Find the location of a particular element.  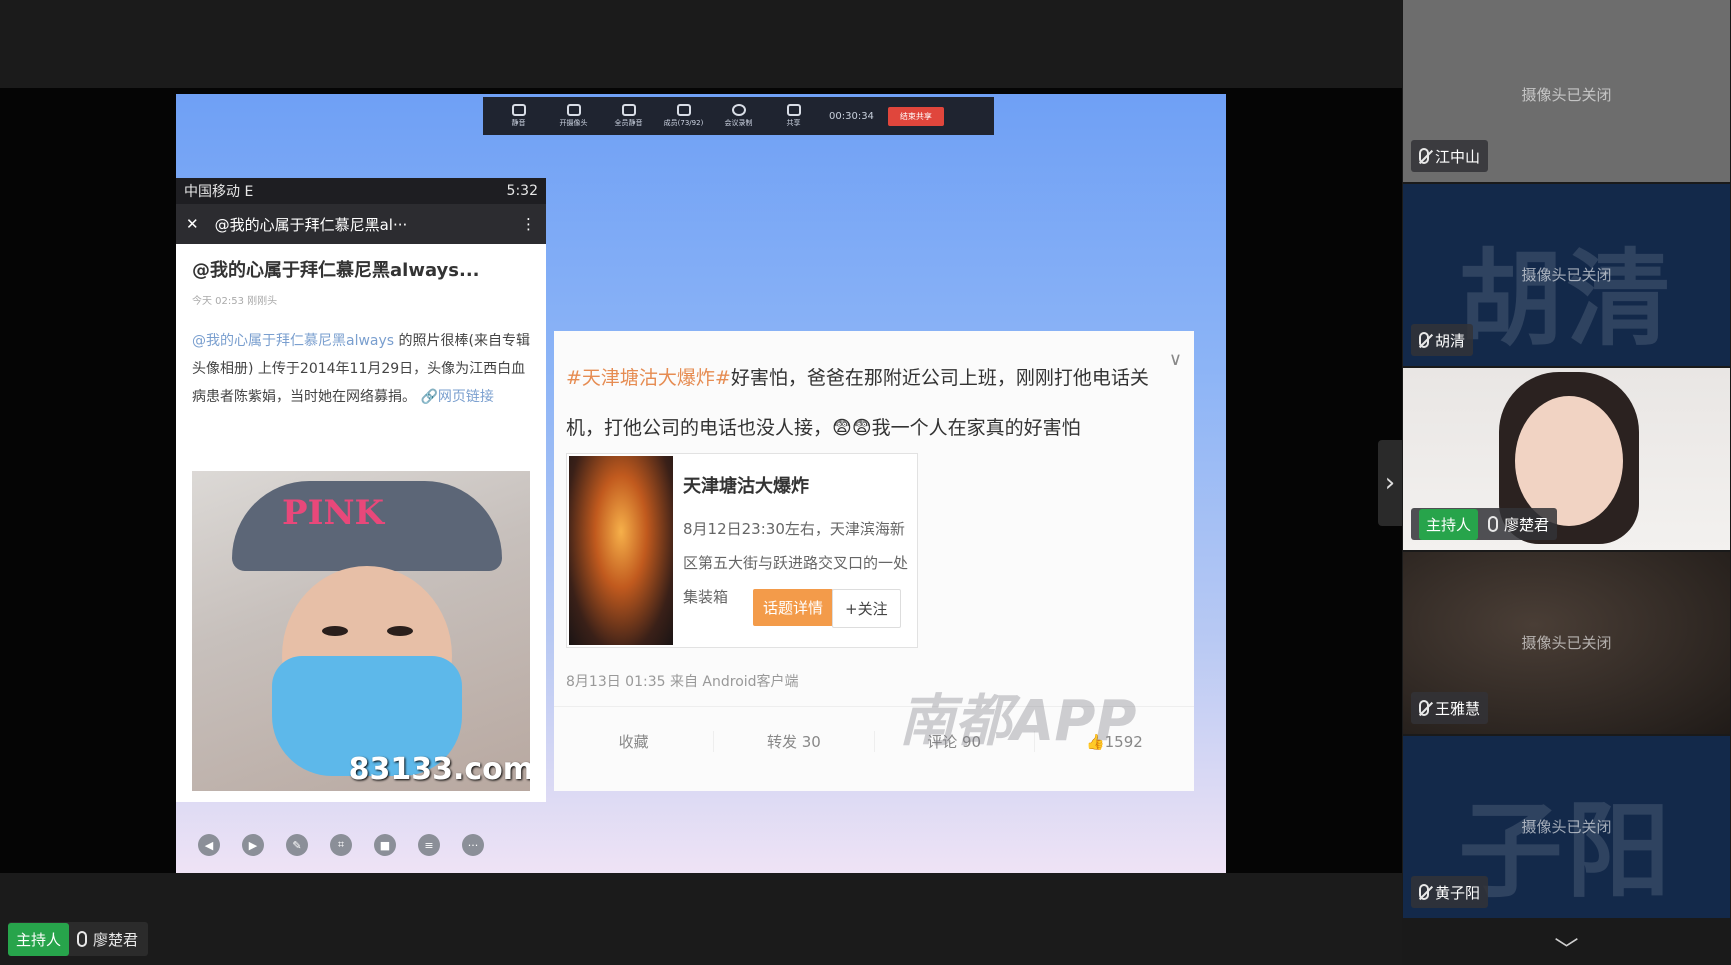

phone-nav-bar: ✕ @我的心属于拜仁慕尼黑al··· ⋮ is located at coordinates (361, 224).